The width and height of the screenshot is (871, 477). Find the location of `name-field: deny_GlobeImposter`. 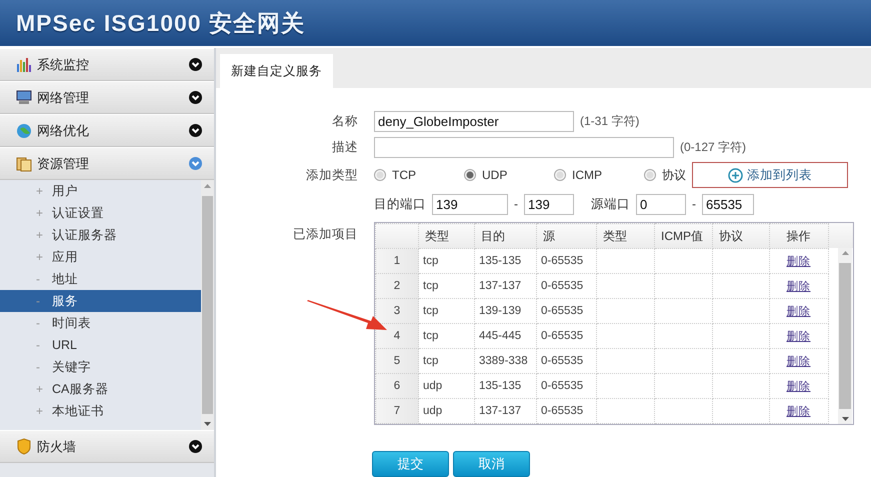

name-field: deny_GlobeImposter is located at coordinates (474, 121).